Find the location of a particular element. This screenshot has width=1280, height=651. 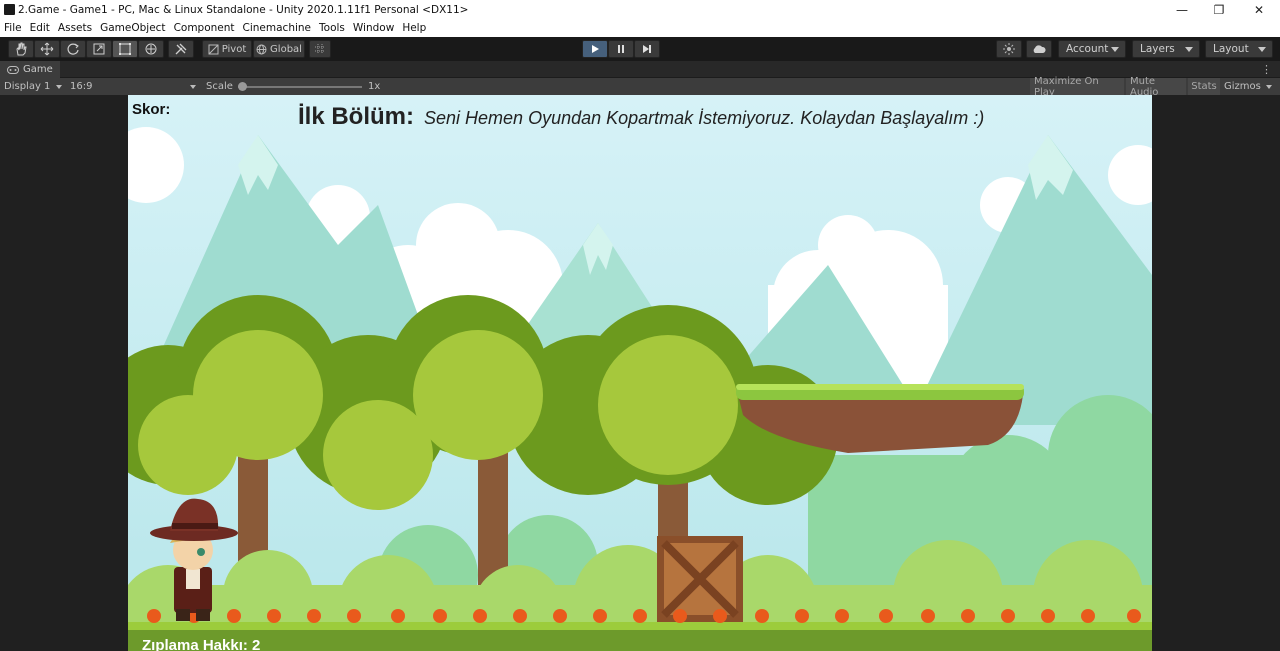

tab-game: Game is located at coordinates (30, 69).